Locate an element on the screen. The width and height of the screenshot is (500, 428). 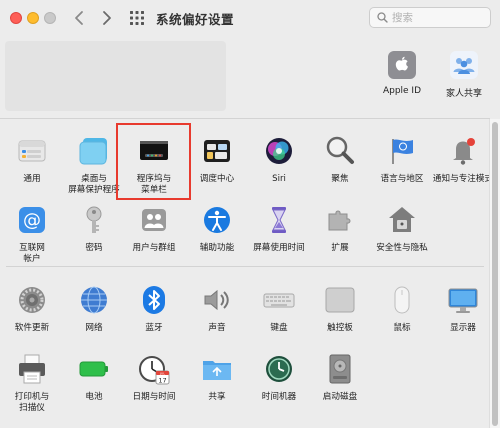
siri-icon is located at coordinates (279, 151).